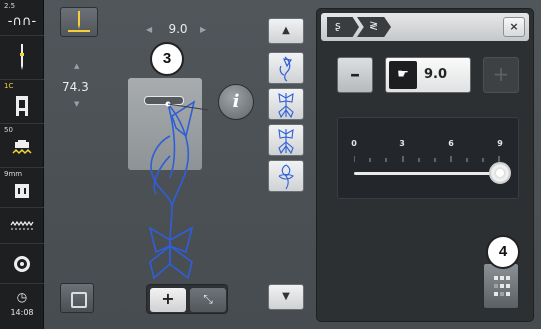 This screenshot has width=541, height=329. Describe the element at coordinates (76, 104) in the screenshot. I see `stitch-width-down-icon: ▼` at that location.